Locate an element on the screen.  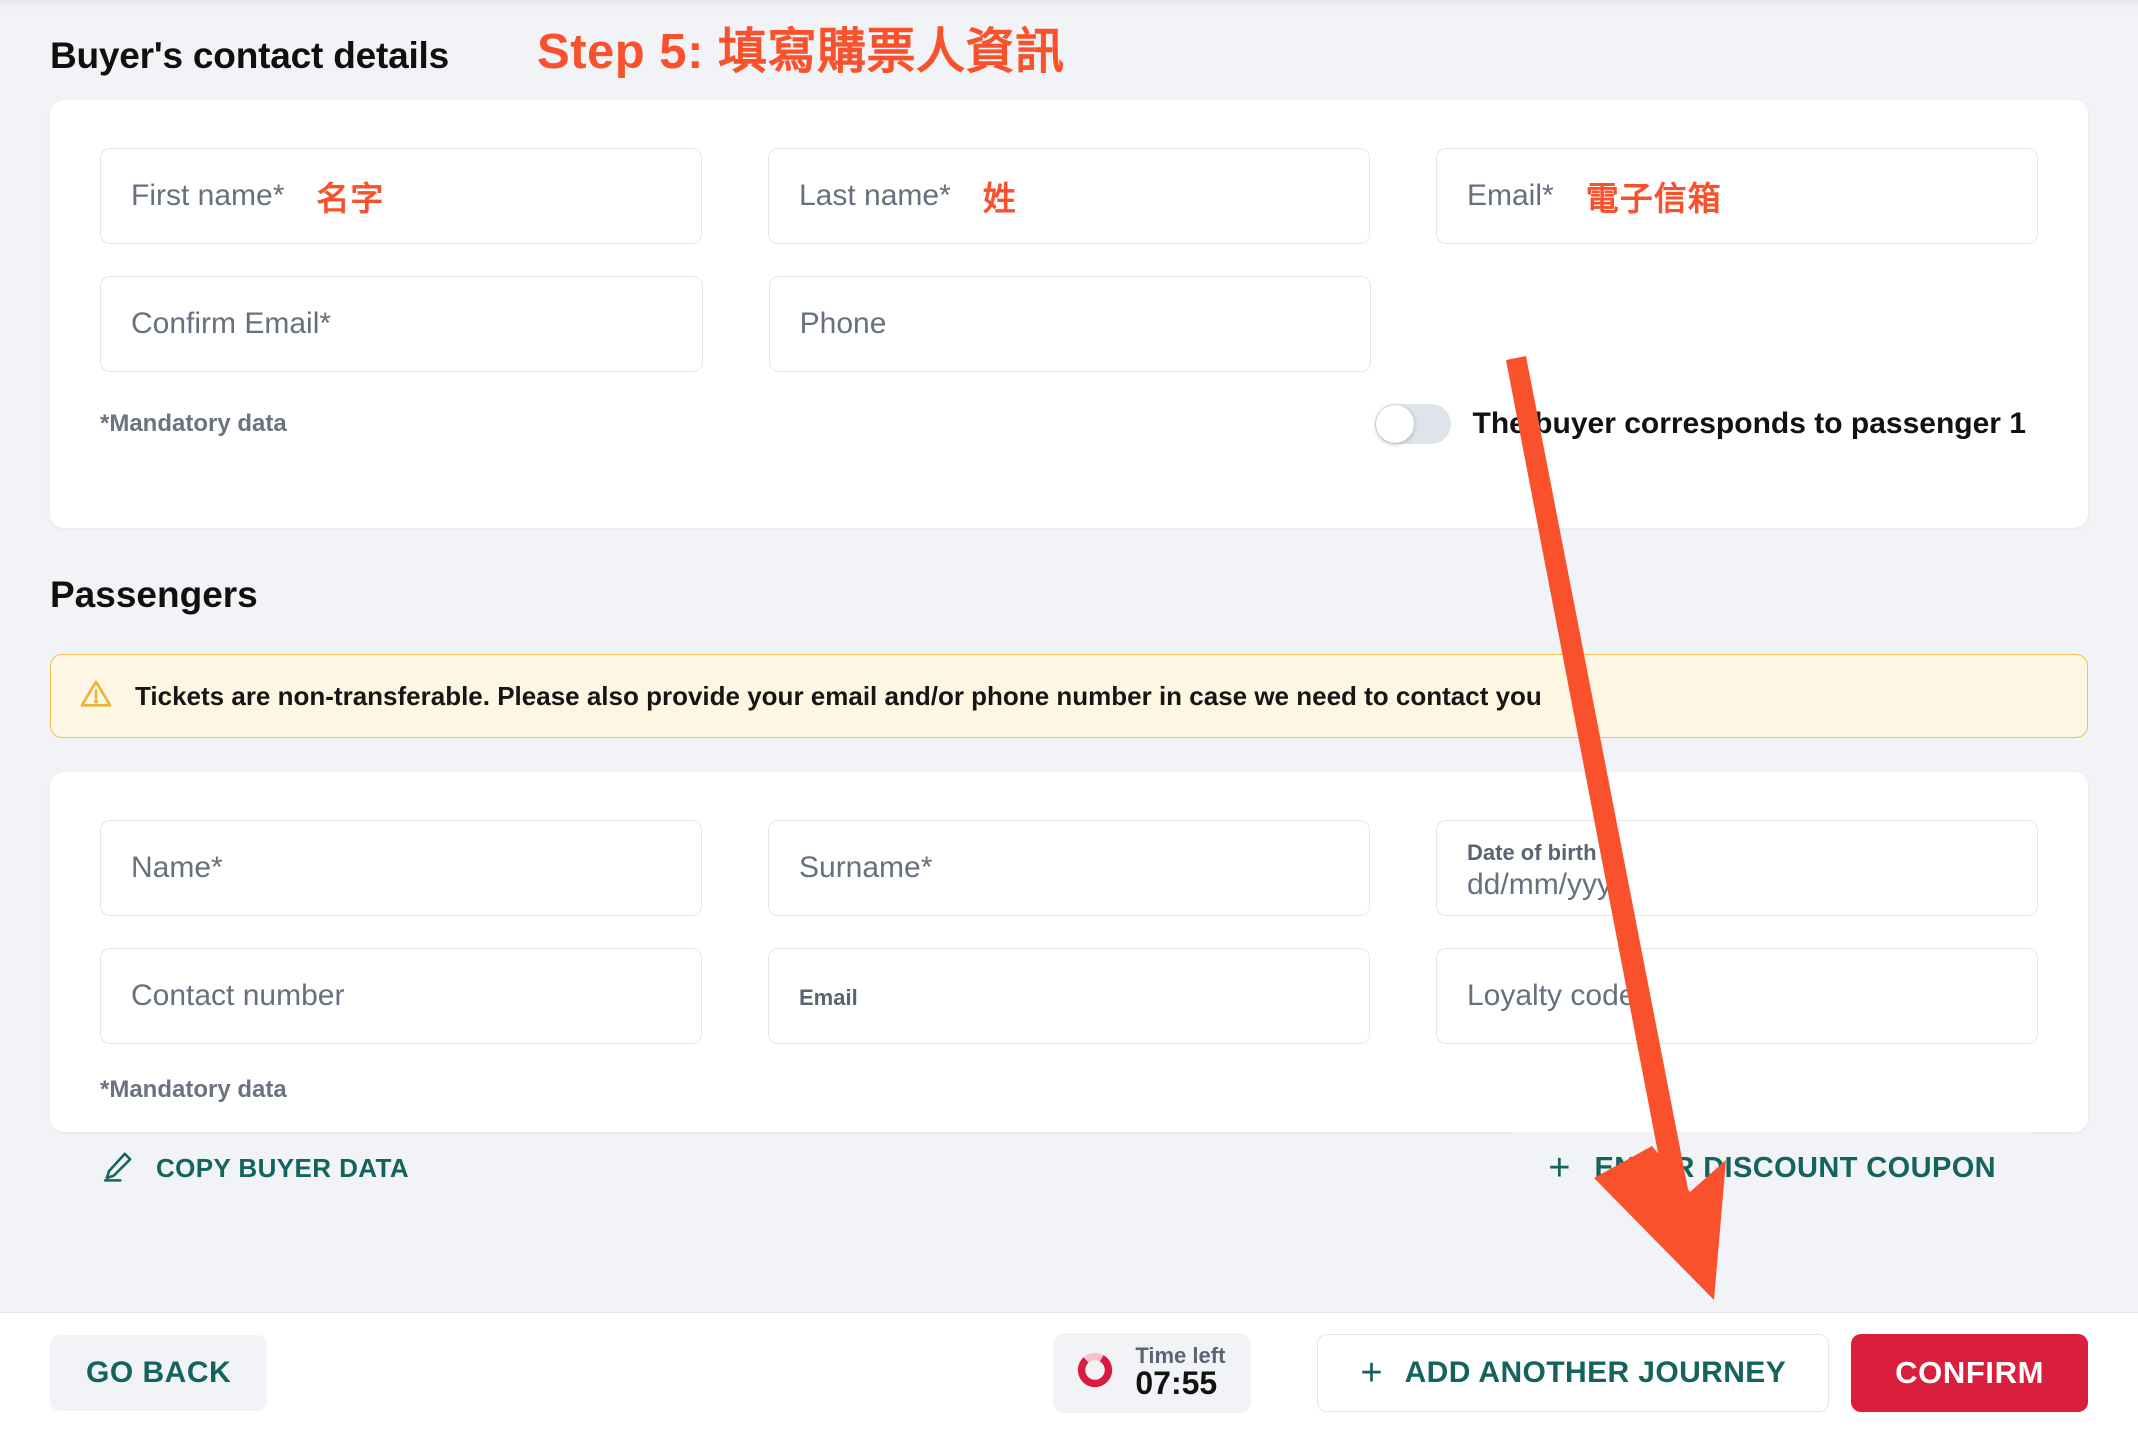
email-annotation: 電子信箱 is located at coordinates (1653, 198).